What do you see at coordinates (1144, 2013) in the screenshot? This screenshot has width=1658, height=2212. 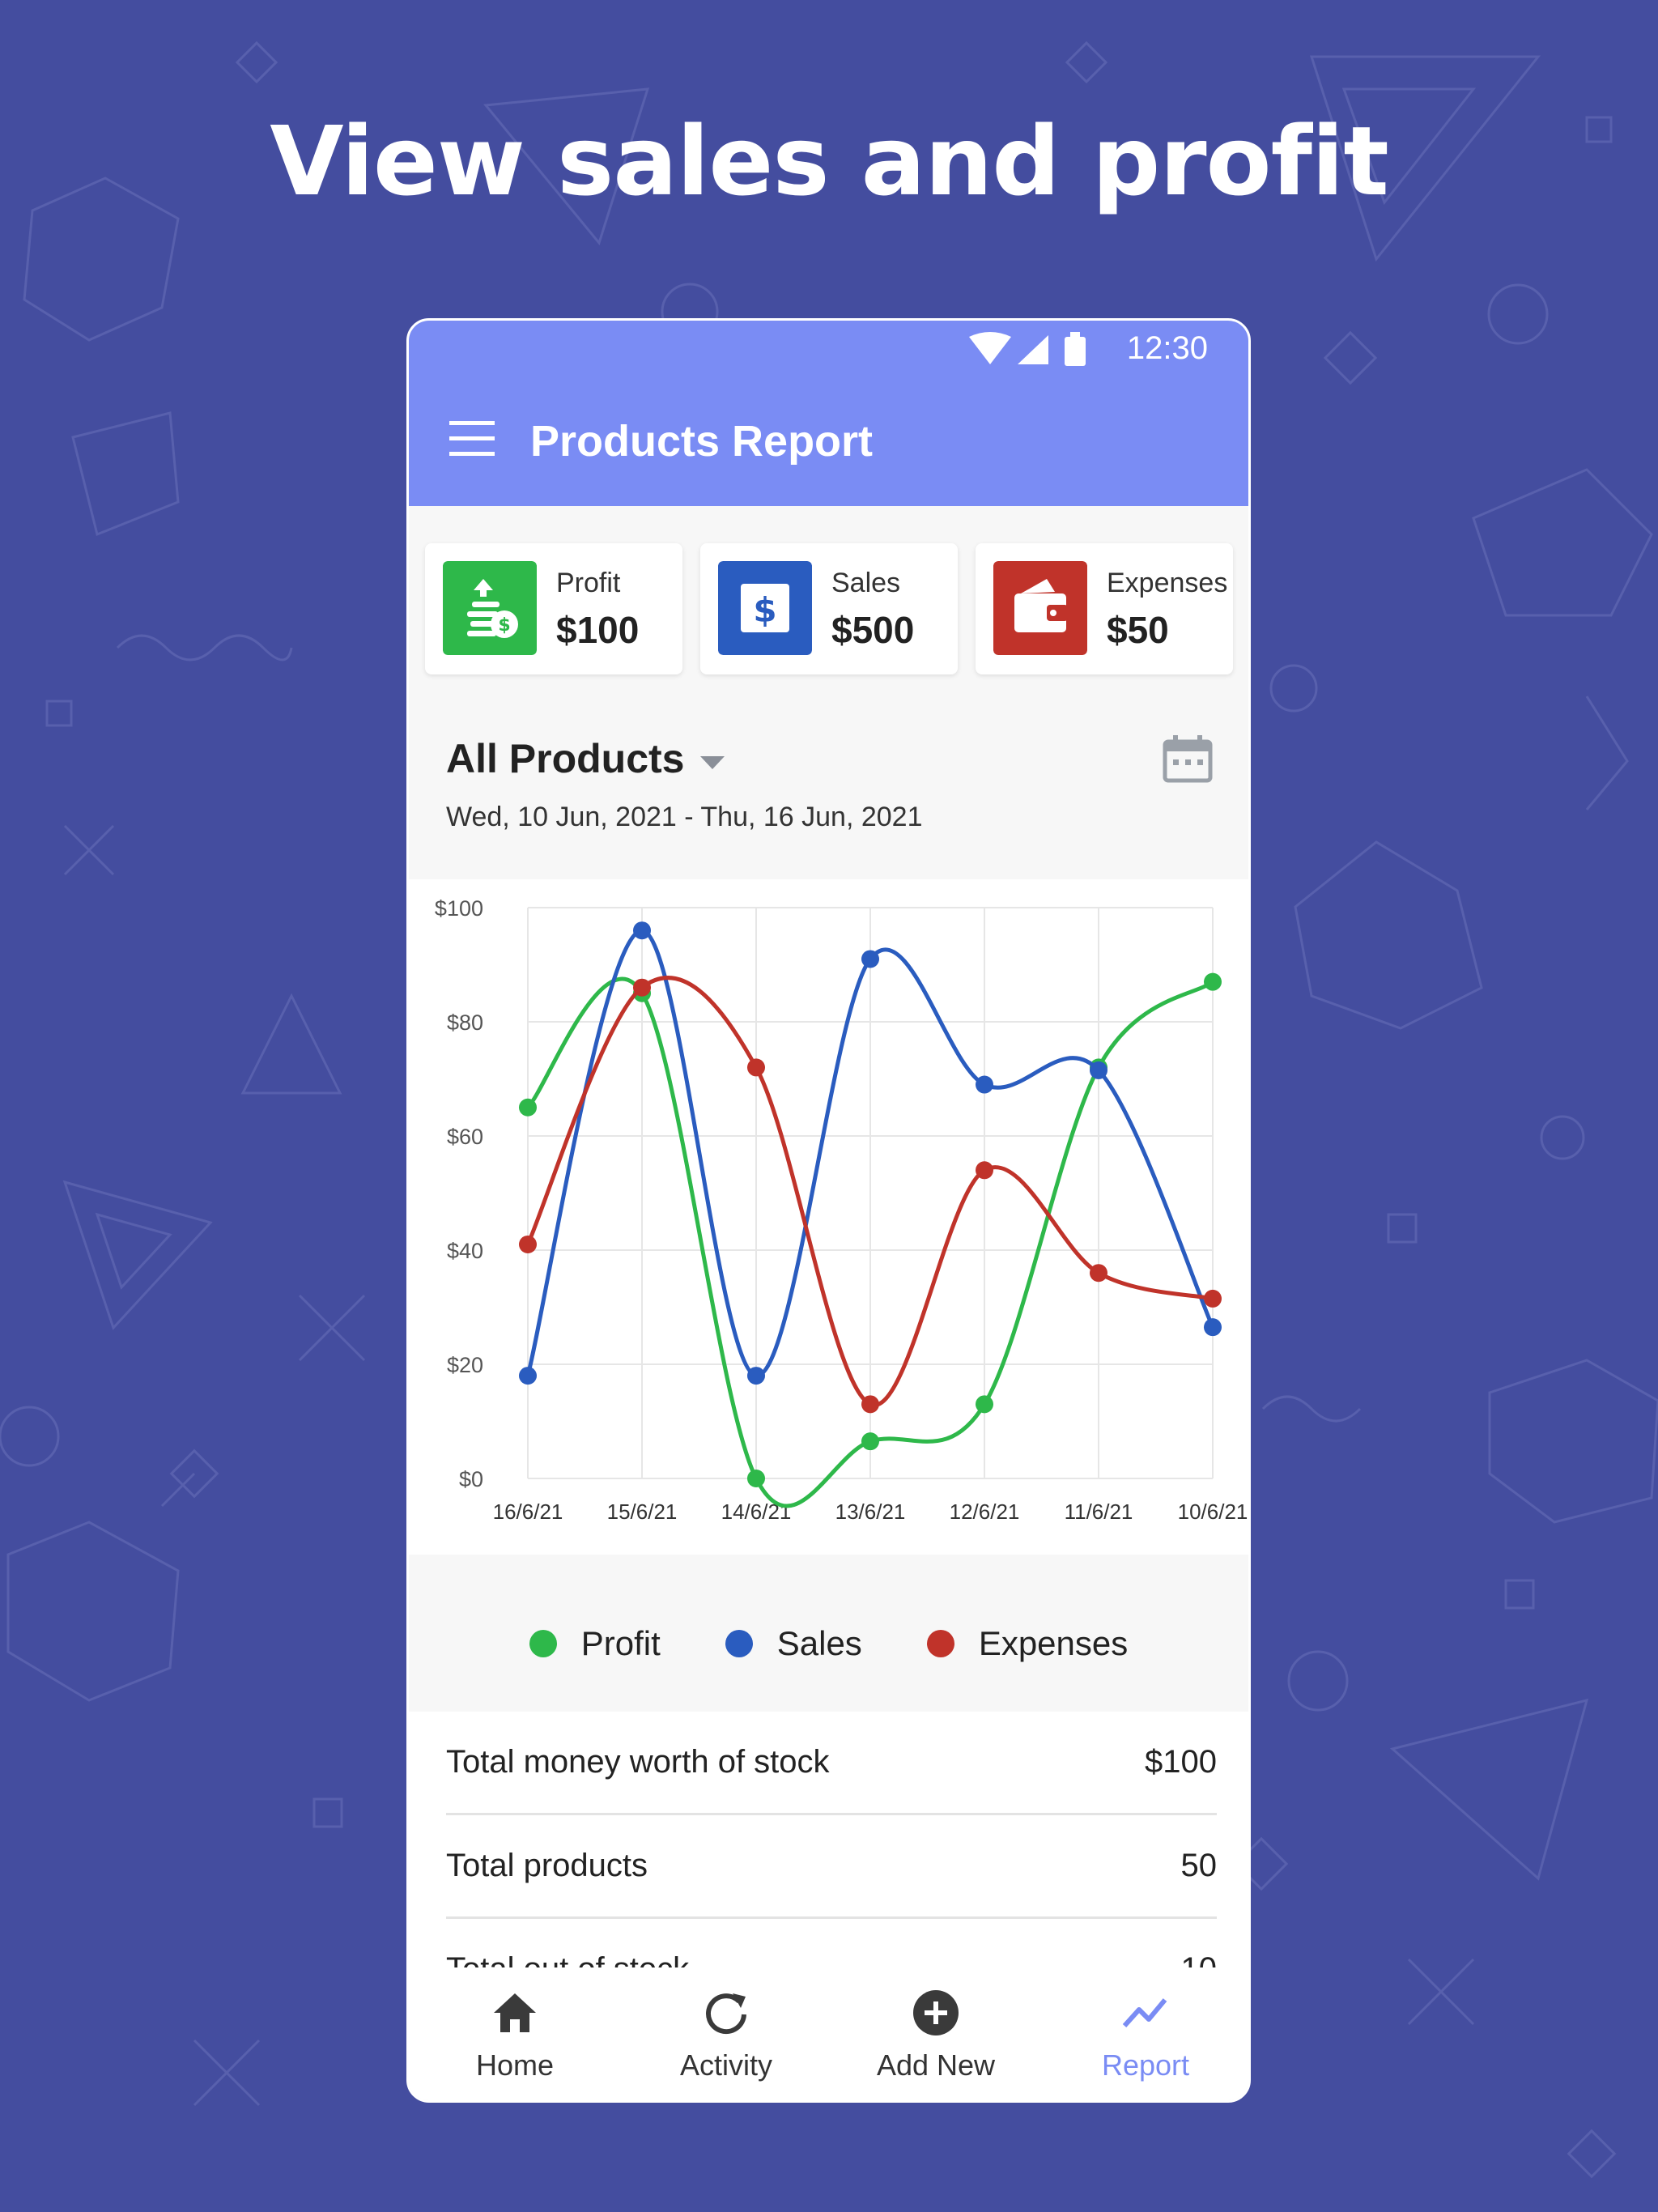 I see `trend-icon` at bounding box center [1144, 2013].